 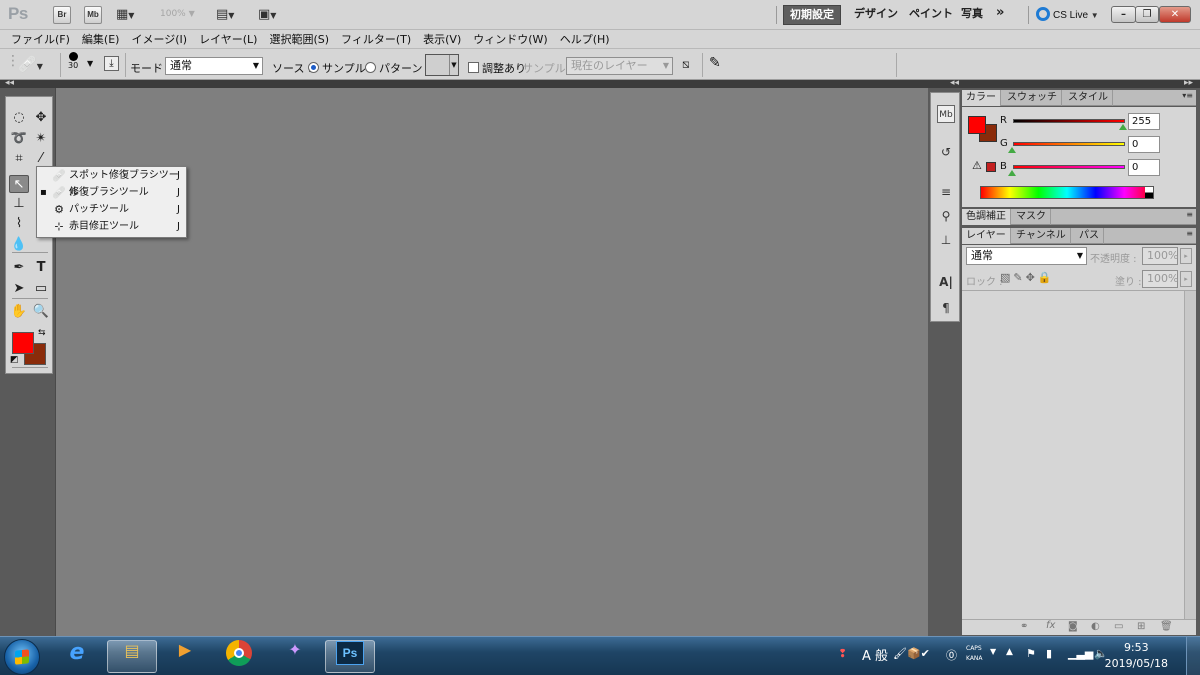 I want to click on channel-b-slider, so click(x=1069, y=167).